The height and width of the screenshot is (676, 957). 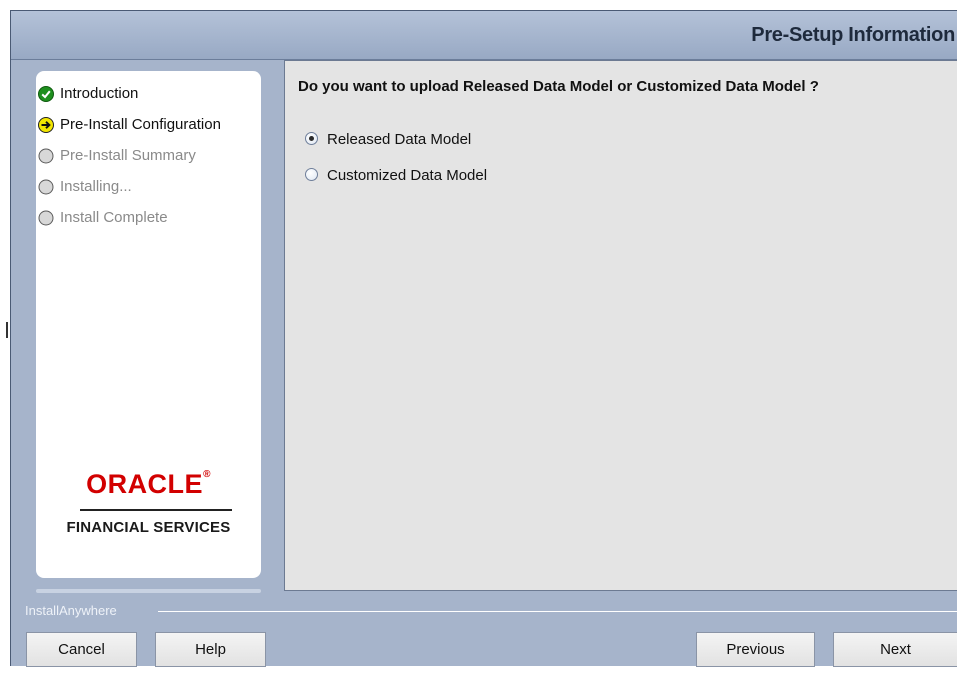 What do you see at coordinates (557, 611) in the screenshot?
I see `footer-divider` at bounding box center [557, 611].